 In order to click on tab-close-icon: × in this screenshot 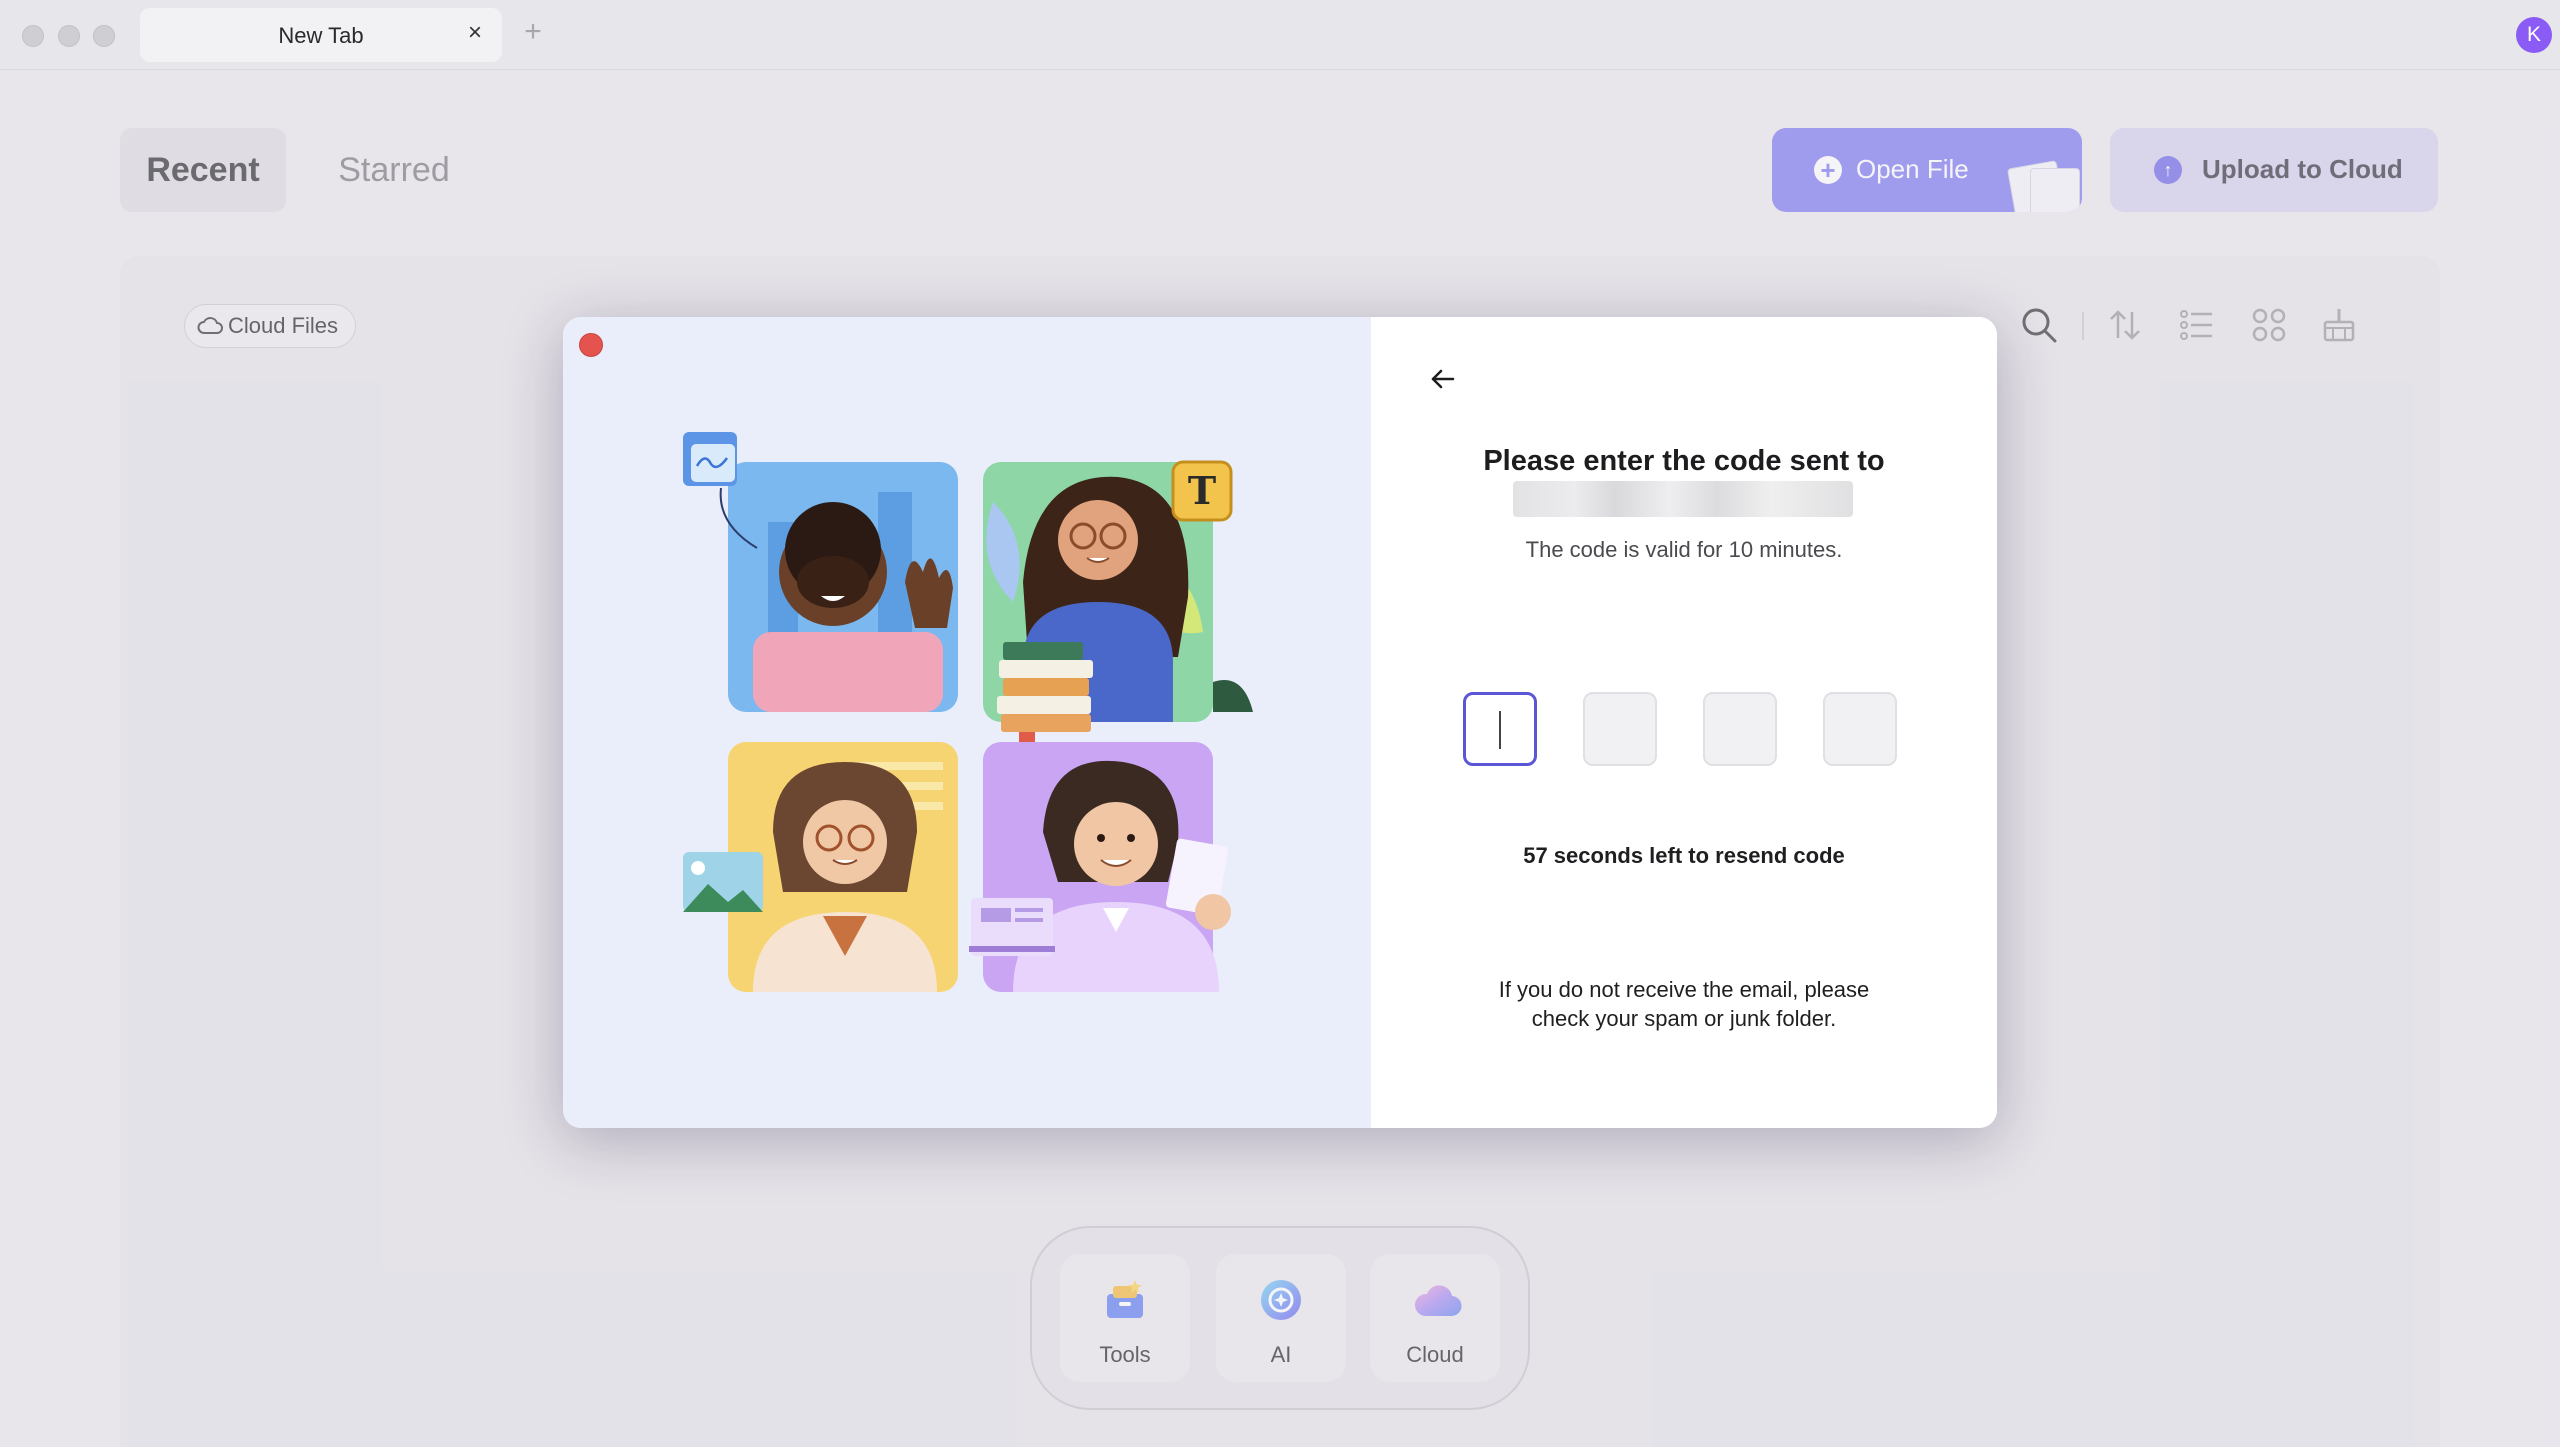, I will do `click(475, 33)`.